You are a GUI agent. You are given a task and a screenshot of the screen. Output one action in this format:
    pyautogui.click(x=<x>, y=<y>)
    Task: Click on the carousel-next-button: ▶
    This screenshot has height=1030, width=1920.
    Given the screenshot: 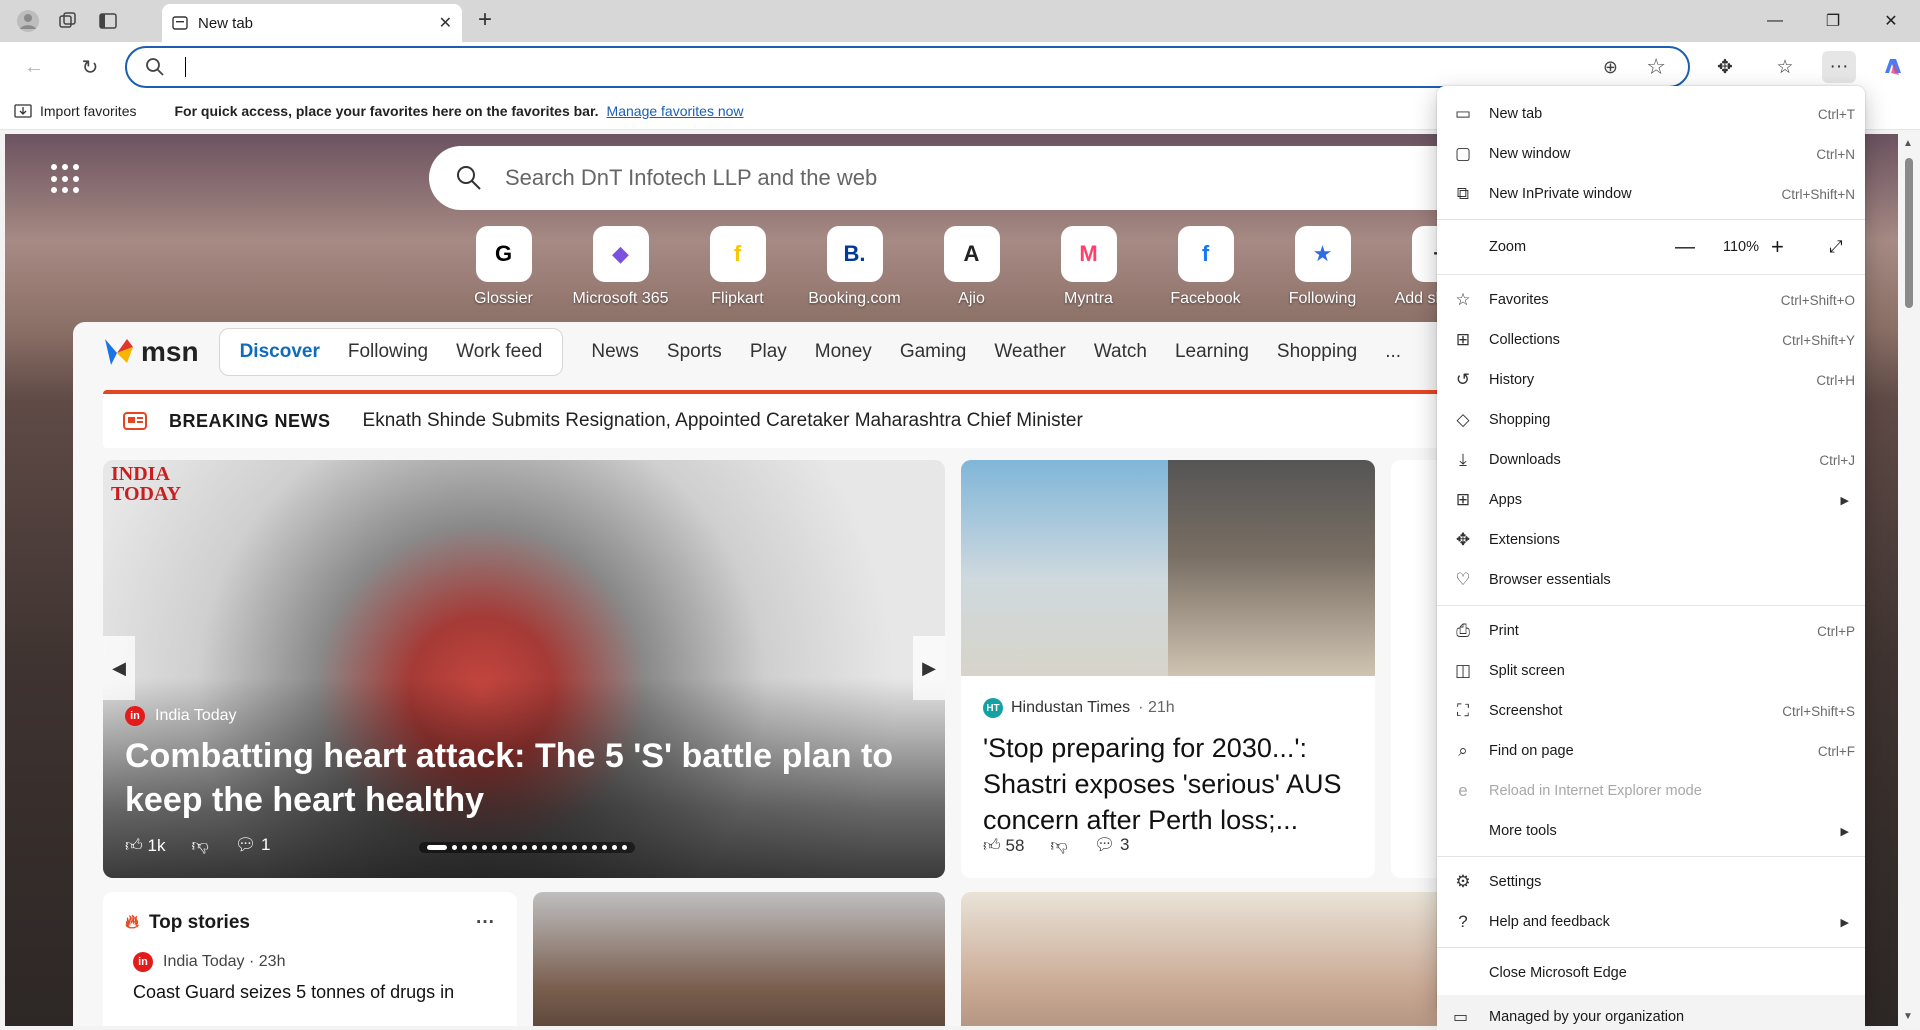 What is the action you would take?
    pyautogui.click(x=929, y=668)
    